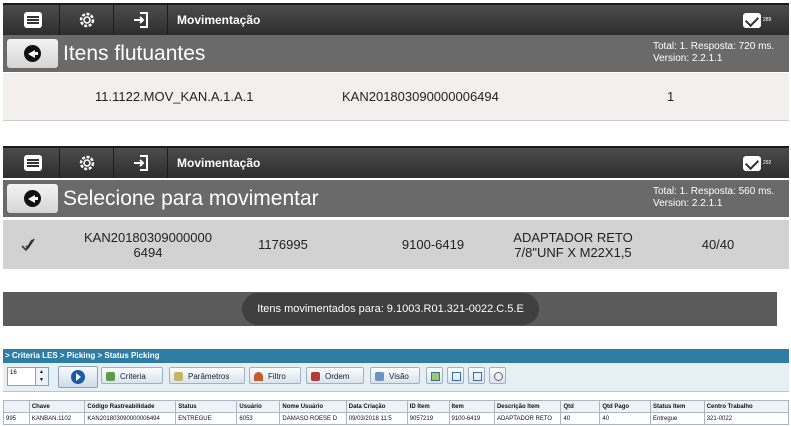 This screenshot has width=791, height=426. I want to click on column-header: Descrição Item, so click(527, 406).